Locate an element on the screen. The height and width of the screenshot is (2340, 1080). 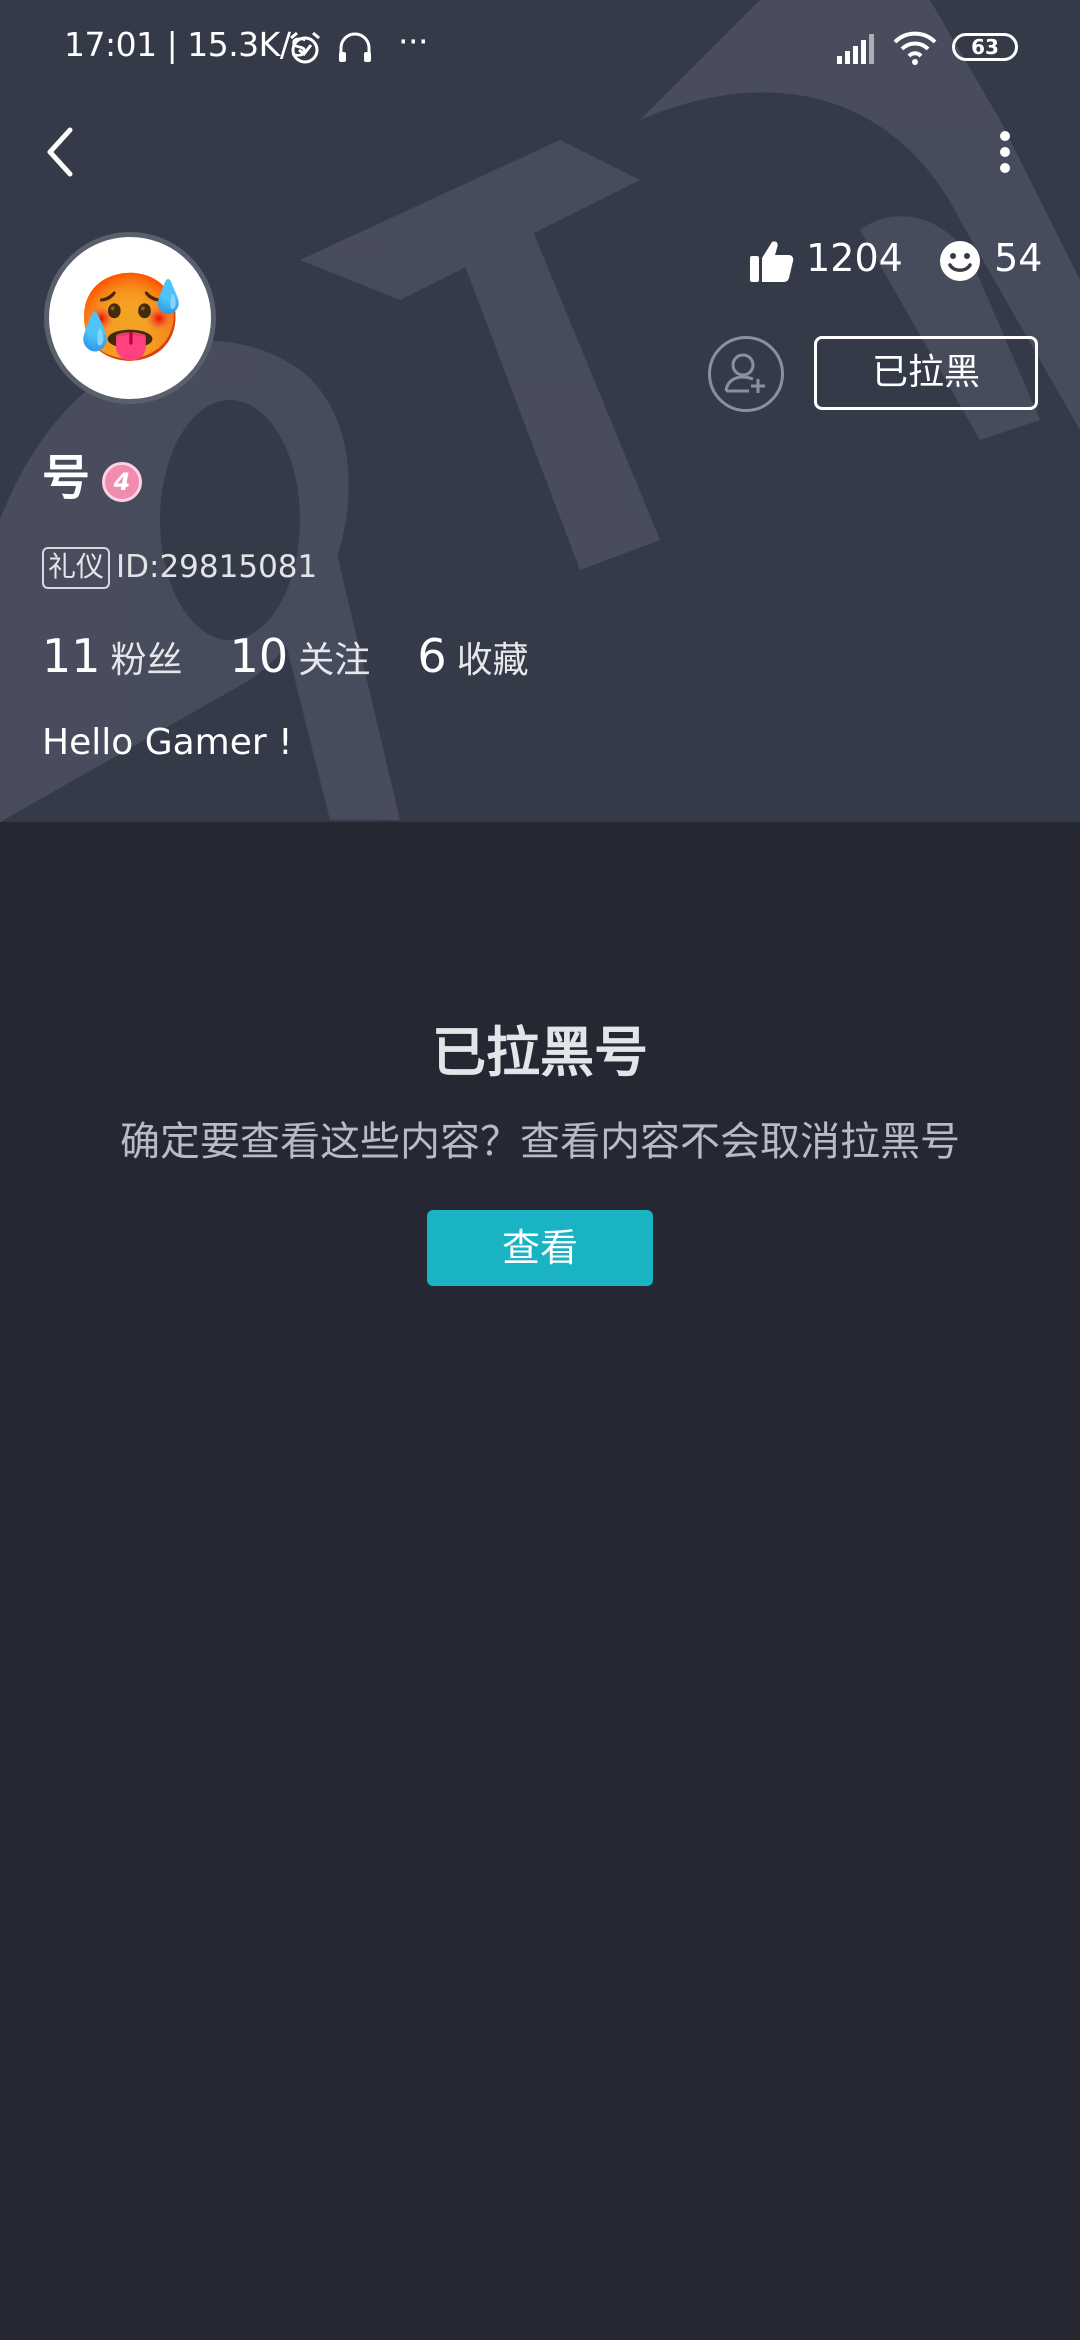
user-tag: 礼仪 is located at coordinates (76, 568).